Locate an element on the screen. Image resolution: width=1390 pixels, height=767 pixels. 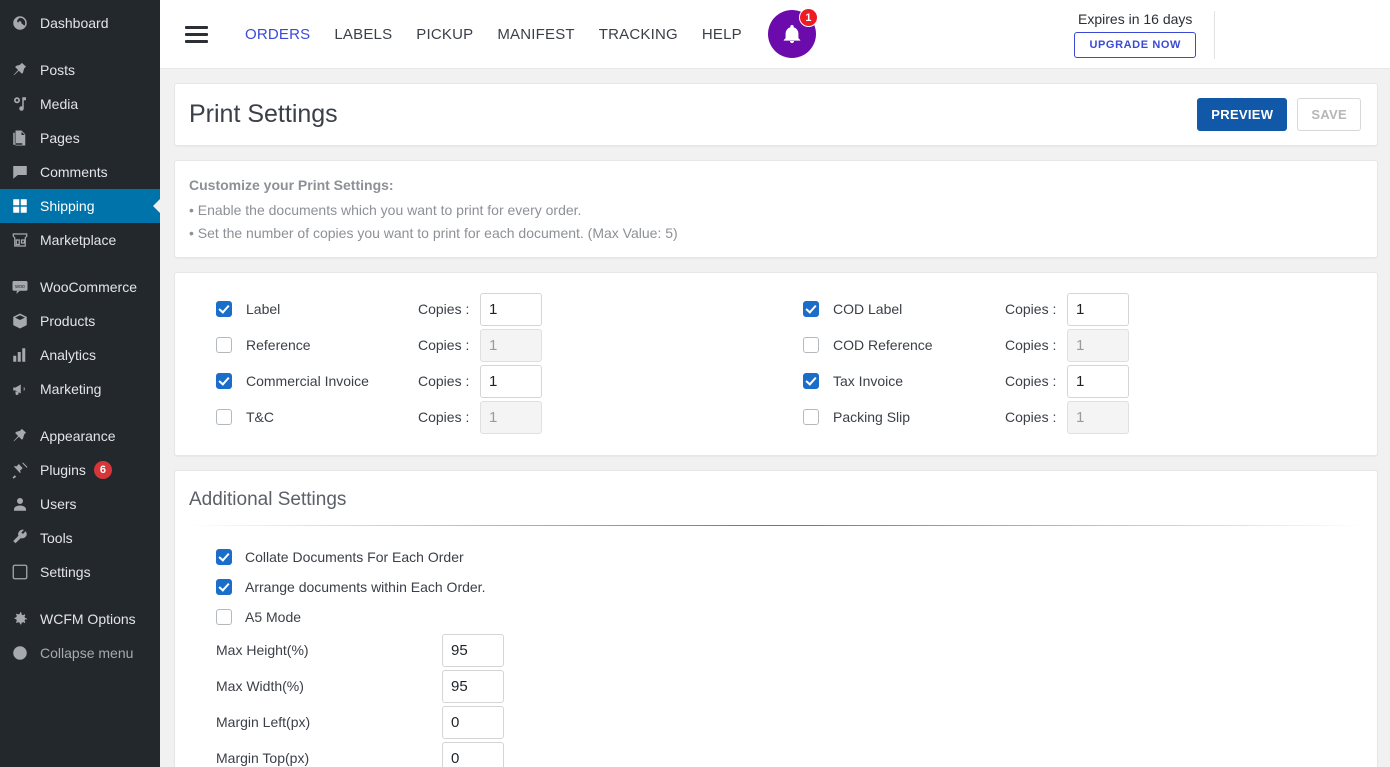
additional-field-row: Margin Top(px) is located at coordinates (776, 753).